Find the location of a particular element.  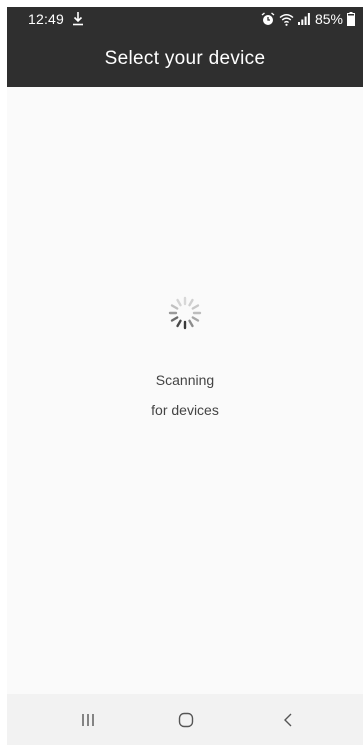

app-bar: Select your device is located at coordinates (185, 59).